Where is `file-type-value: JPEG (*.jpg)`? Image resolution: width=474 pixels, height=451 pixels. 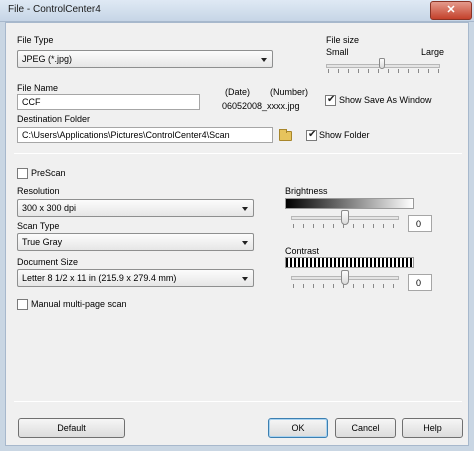 file-type-value: JPEG (*.jpg) is located at coordinates (47, 59).